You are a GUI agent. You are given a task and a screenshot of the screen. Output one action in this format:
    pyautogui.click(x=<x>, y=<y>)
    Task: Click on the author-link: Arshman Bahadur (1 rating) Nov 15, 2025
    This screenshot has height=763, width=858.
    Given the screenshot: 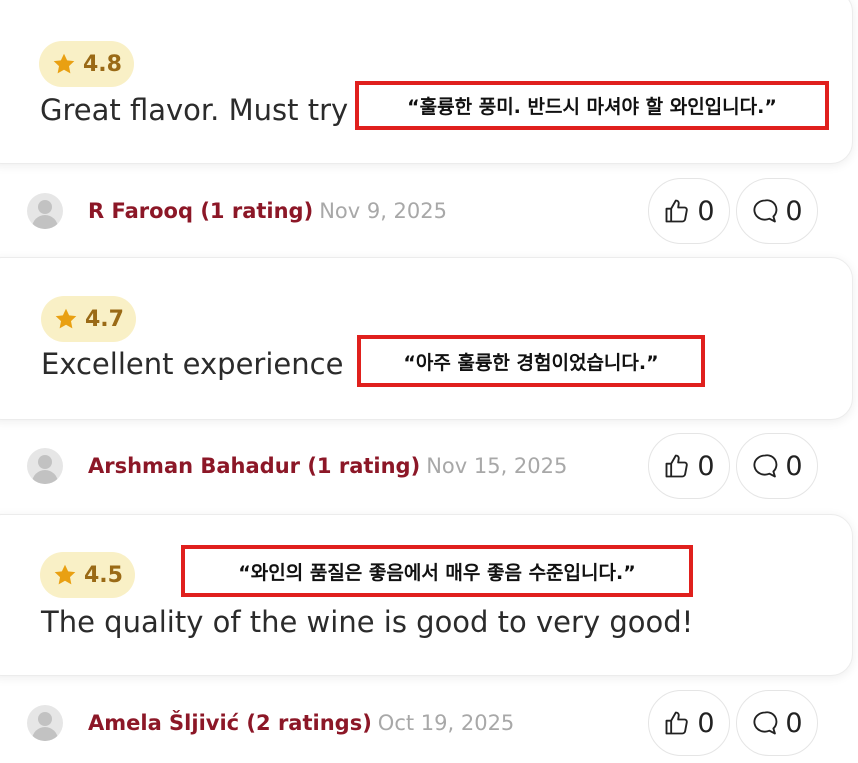 What is the action you would take?
    pyautogui.click(x=327, y=466)
    